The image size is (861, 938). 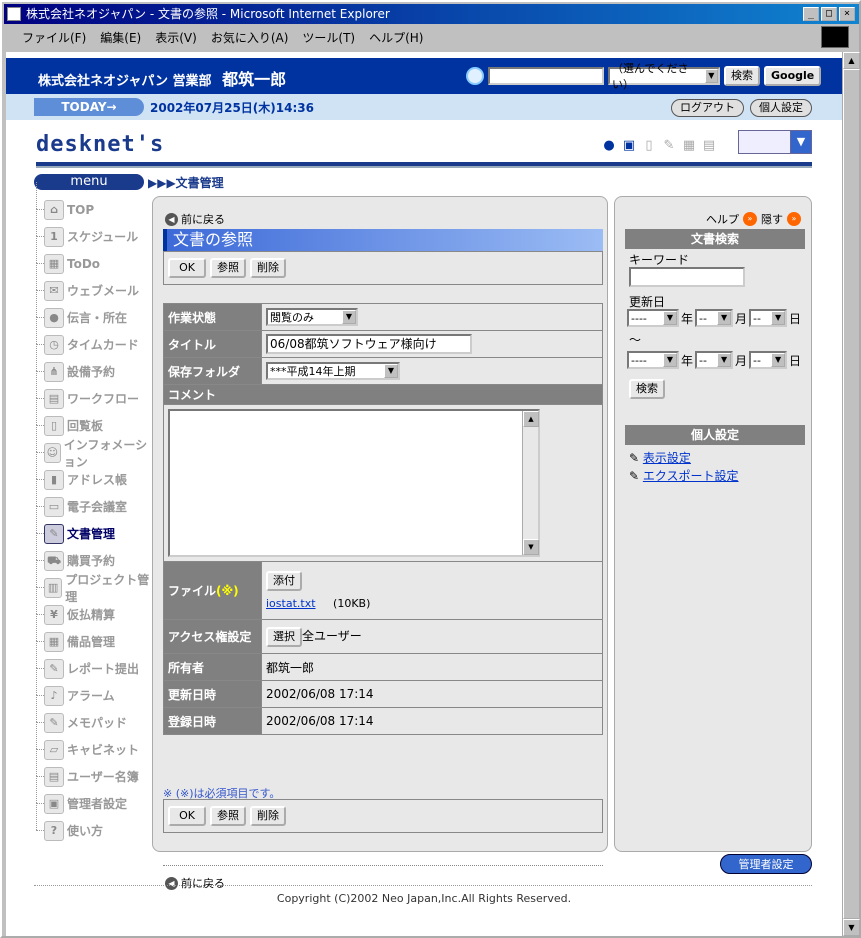 I want to click on global-search: （選んでください） ▼ 検索 Google, so click(x=644, y=76).